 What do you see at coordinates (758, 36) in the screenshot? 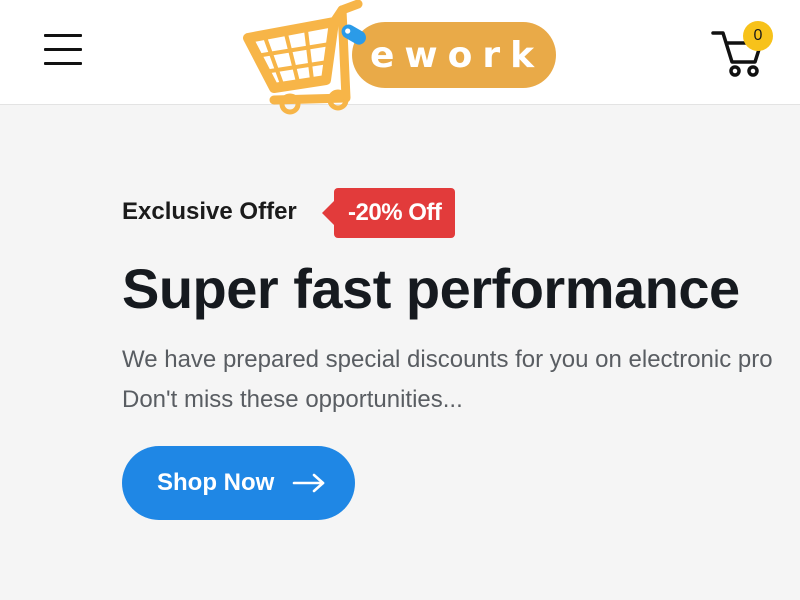
I see `cart-count-badge: 0` at bounding box center [758, 36].